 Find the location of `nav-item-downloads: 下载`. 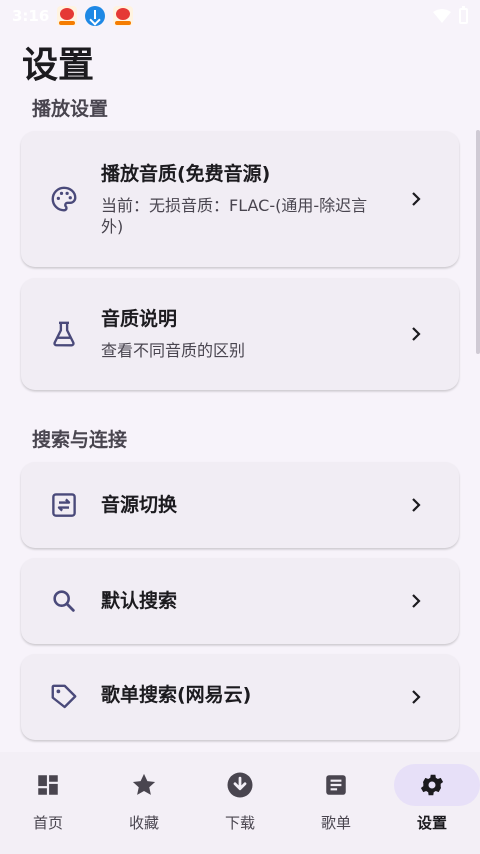

nav-item-downloads: 下载 is located at coordinates (240, 803).